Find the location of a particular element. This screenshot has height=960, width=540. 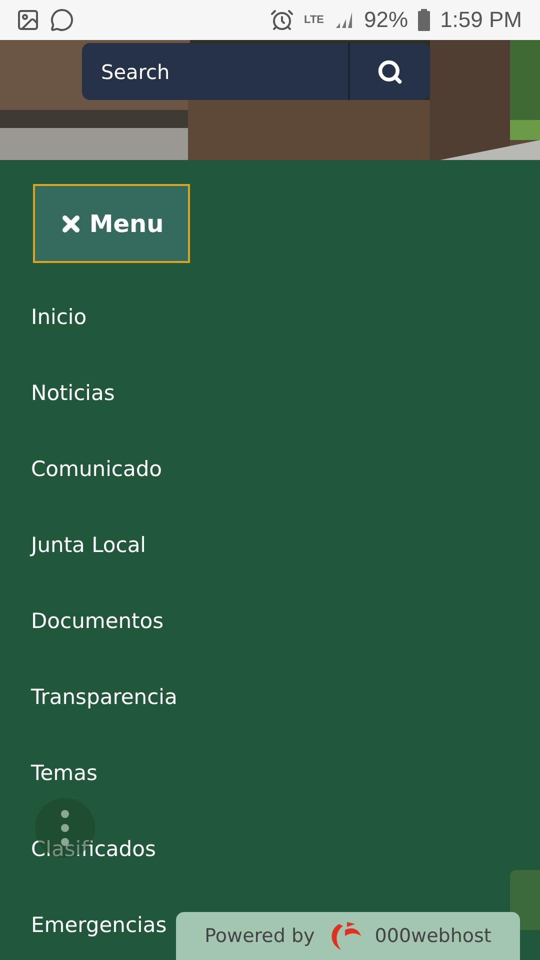

brand-name: 000webhost is located at coordinates (433, 936).